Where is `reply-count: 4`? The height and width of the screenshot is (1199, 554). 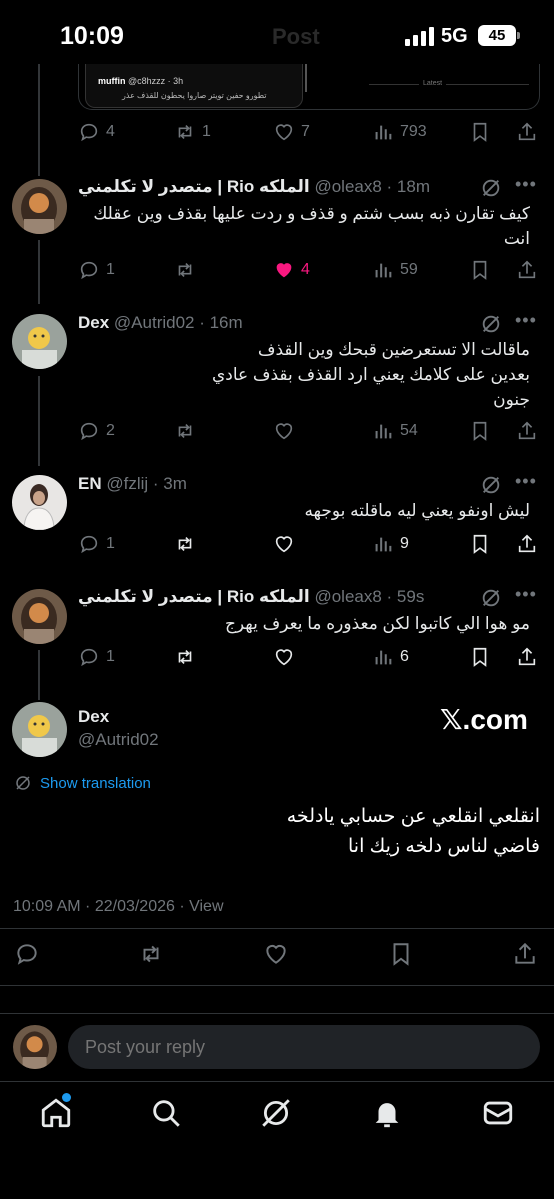 reply-count: 4 is located at coordinates (110, 131).